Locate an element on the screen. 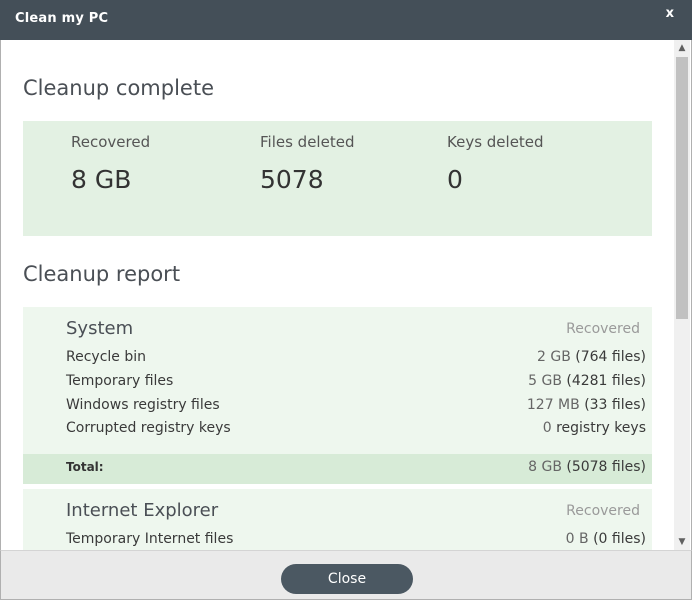 The height and width of the screenshot is (600, 692). section-title: Internet Explorer is located at coordinates (142, 510).